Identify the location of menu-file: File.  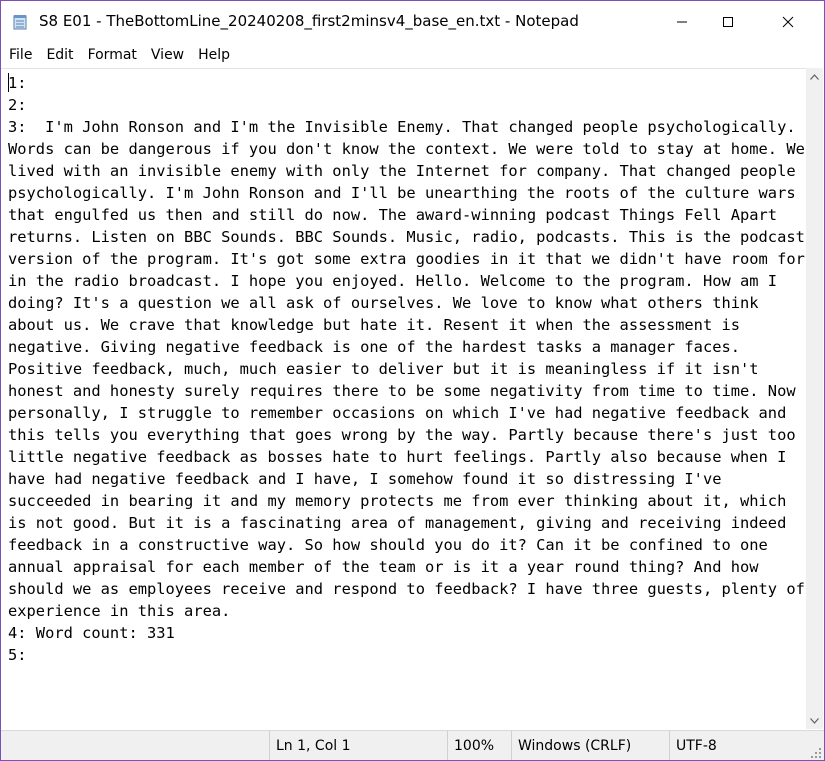
(20, 55).